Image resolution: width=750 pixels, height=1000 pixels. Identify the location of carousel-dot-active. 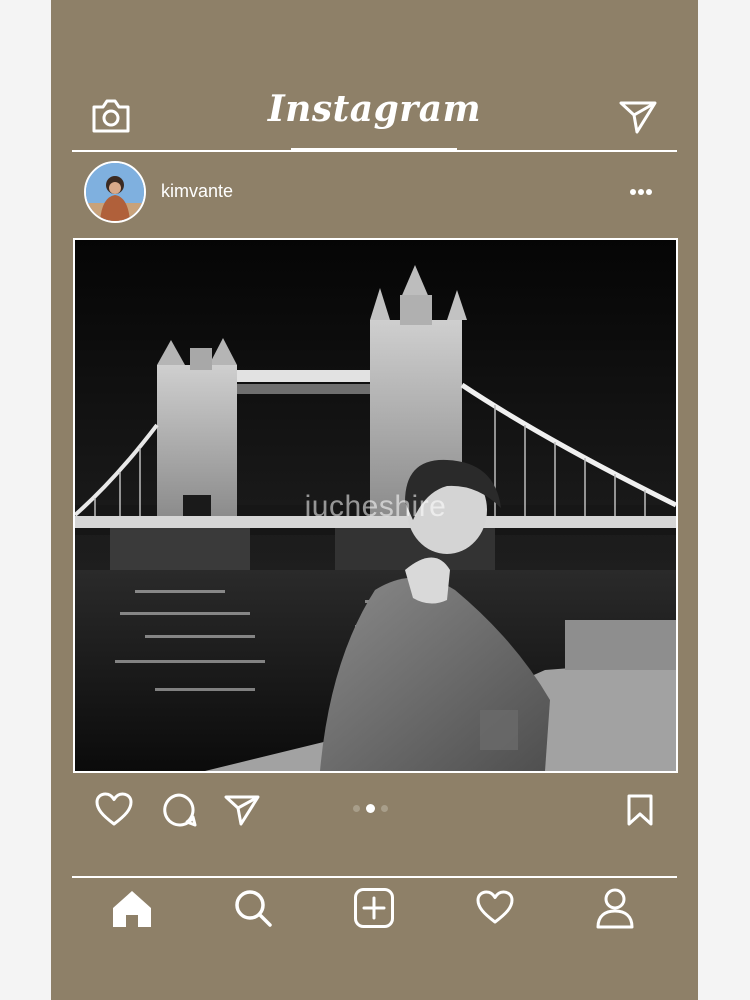
(370, 808).